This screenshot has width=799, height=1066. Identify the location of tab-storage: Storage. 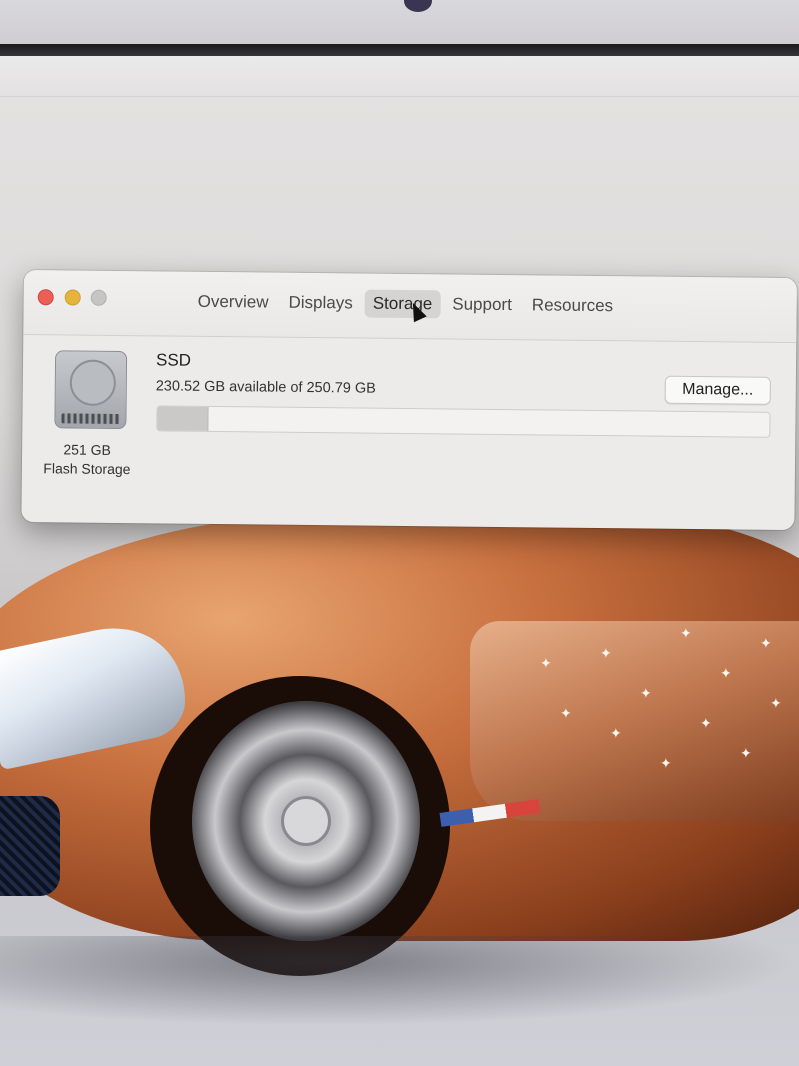
(402, 304).